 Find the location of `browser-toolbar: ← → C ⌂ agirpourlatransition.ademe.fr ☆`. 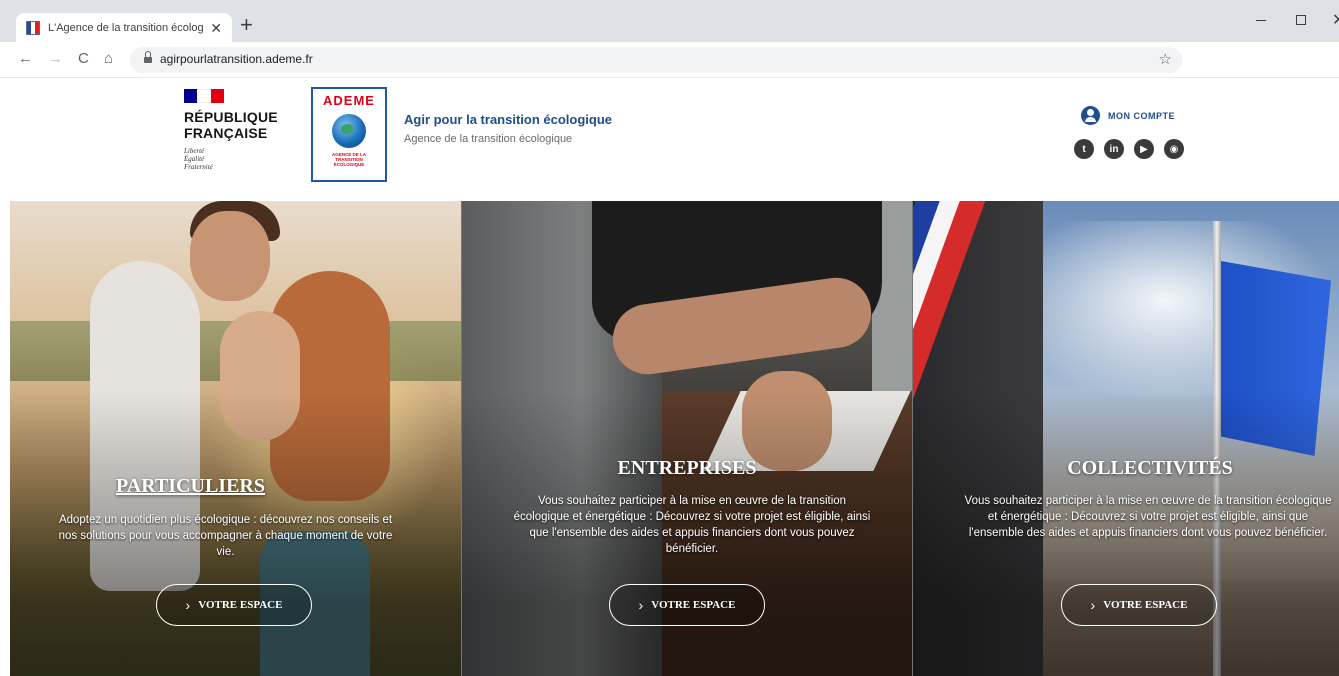

browser-toolbar: ← → C ⌂ agirpourlatransition.ademe.fr ☆ is located at coordinates (669, 60).